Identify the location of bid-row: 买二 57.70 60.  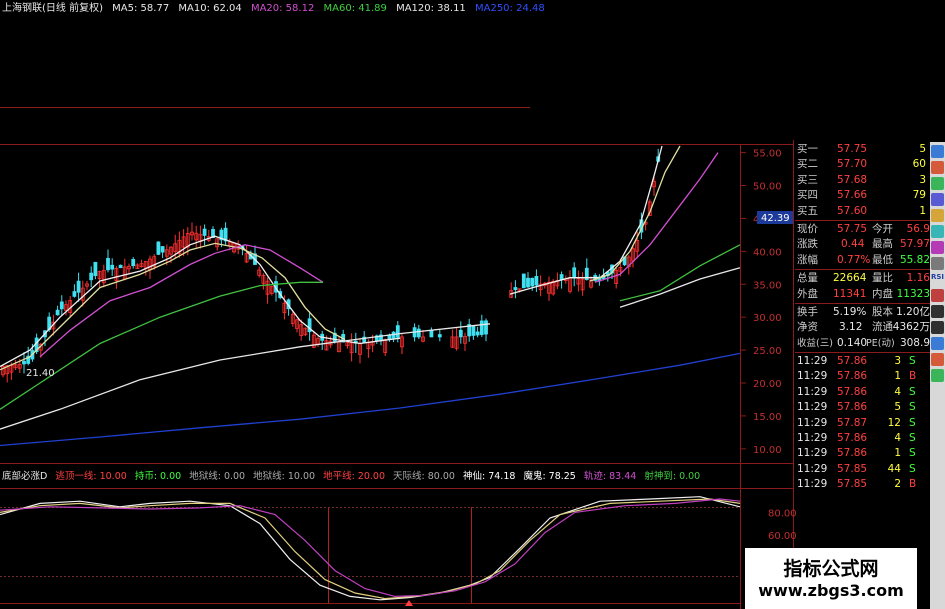
(862, 164).